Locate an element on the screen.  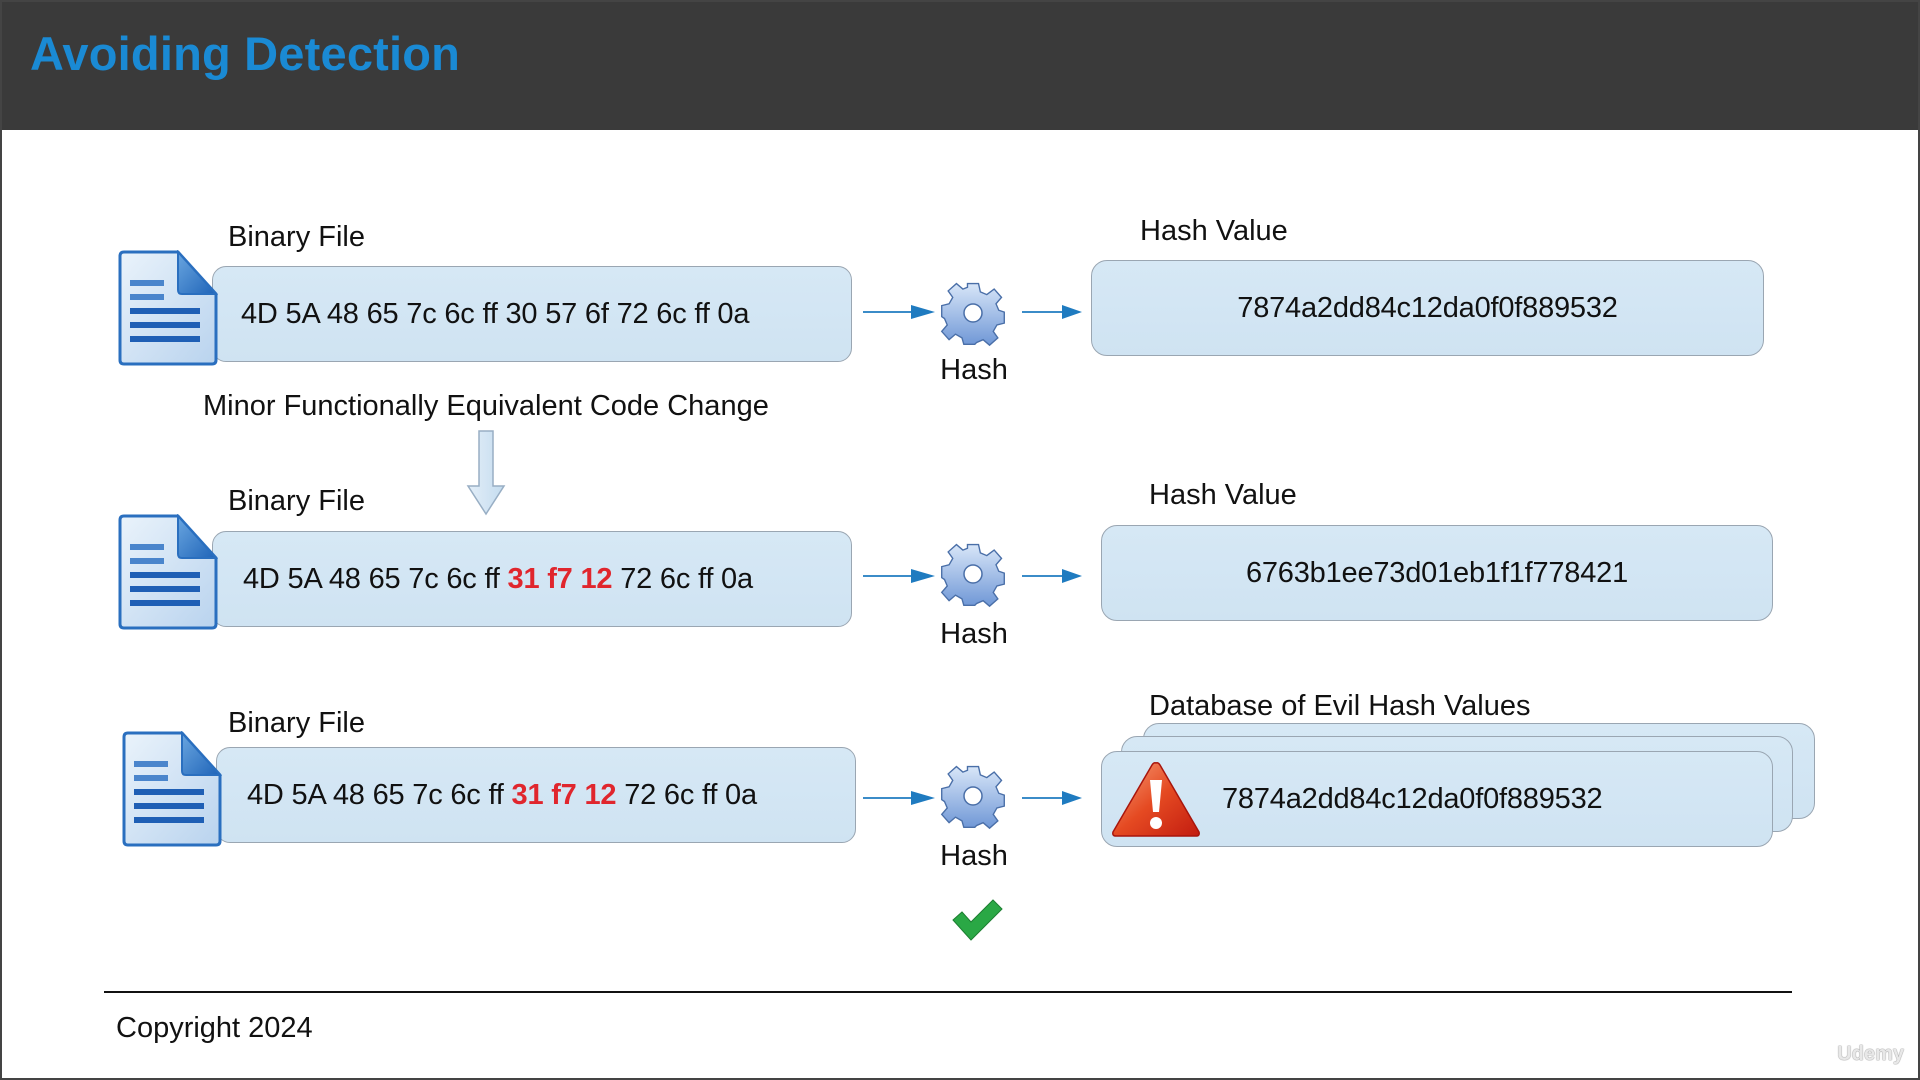
hash-value: 6763b1ee73d01eb1f1f778421 is located at coordinates (1437, 572).